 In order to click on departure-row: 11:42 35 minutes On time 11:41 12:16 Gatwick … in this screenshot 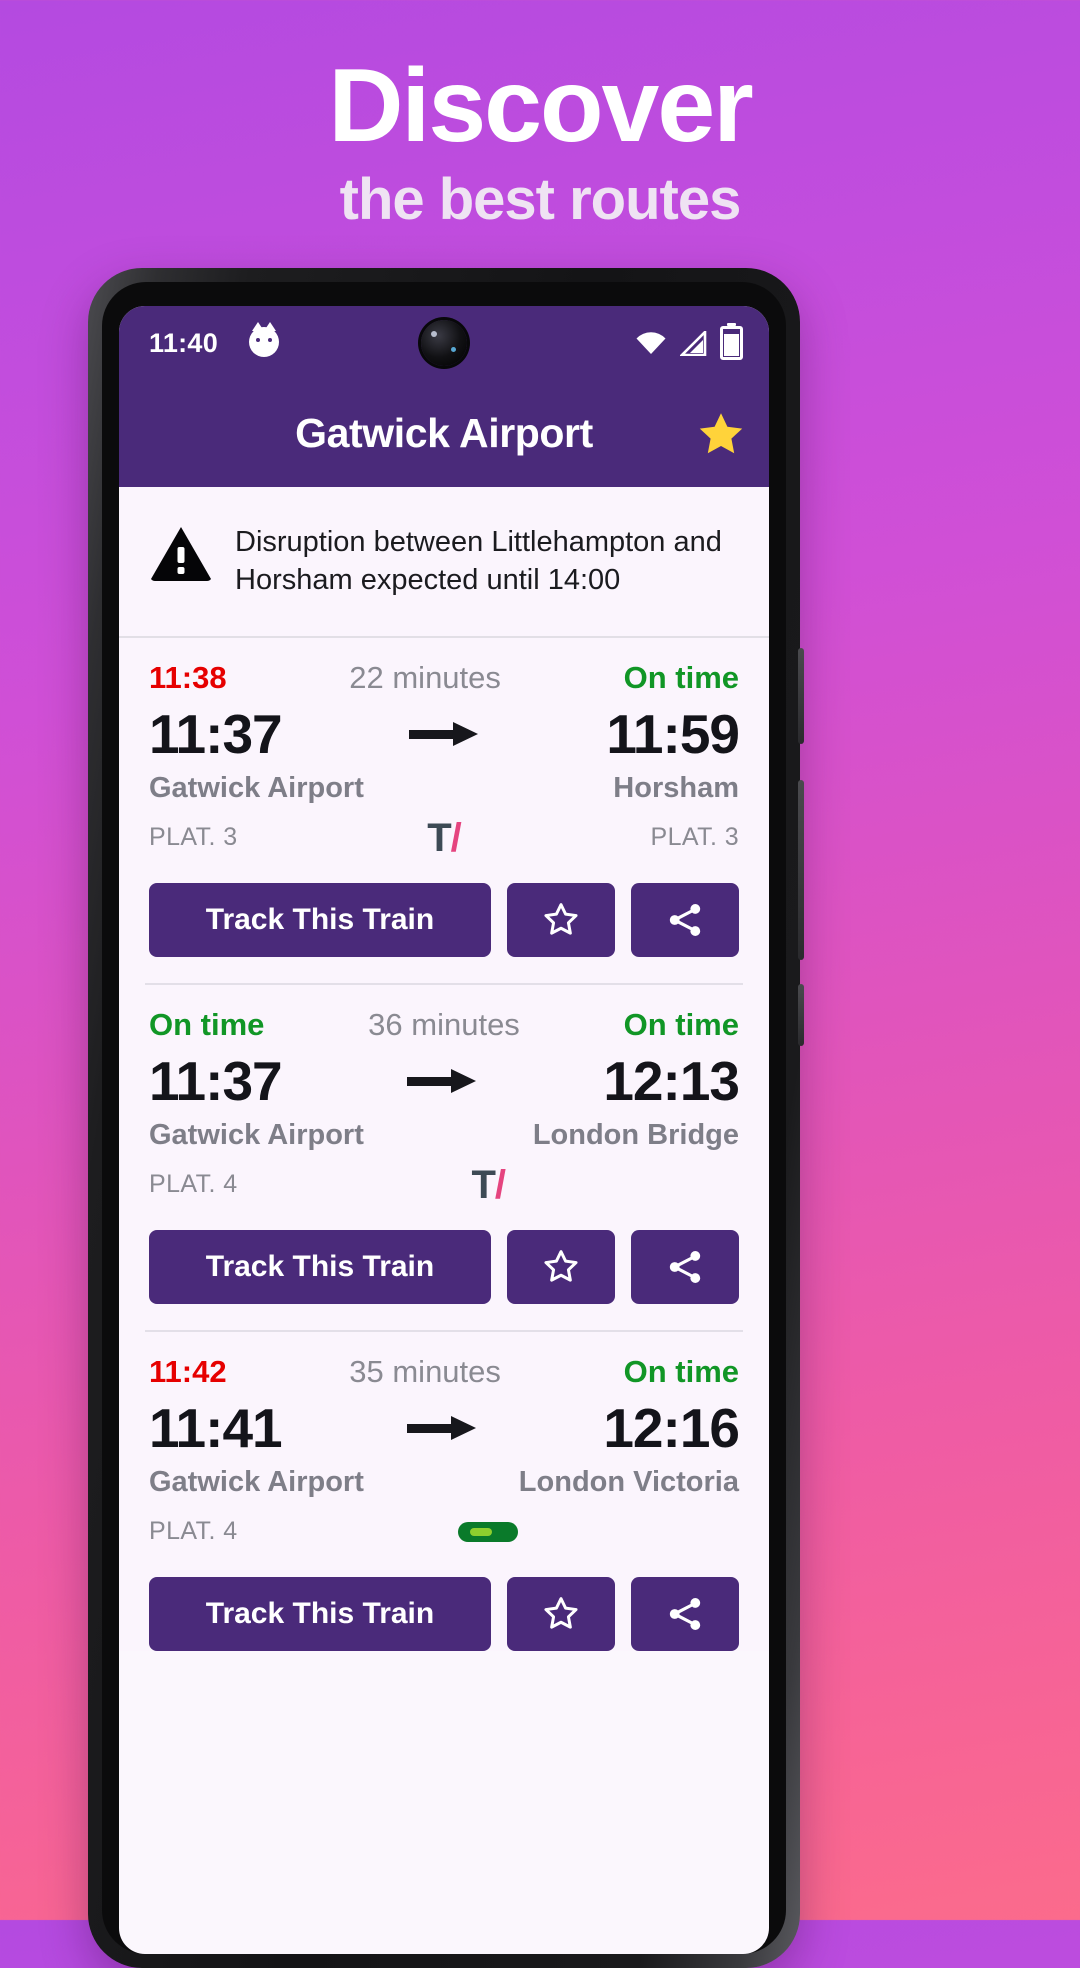, I will do `click(444, 1491)`.